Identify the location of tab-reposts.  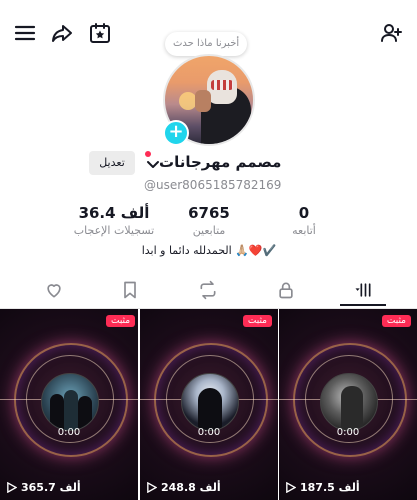
(208, 290).